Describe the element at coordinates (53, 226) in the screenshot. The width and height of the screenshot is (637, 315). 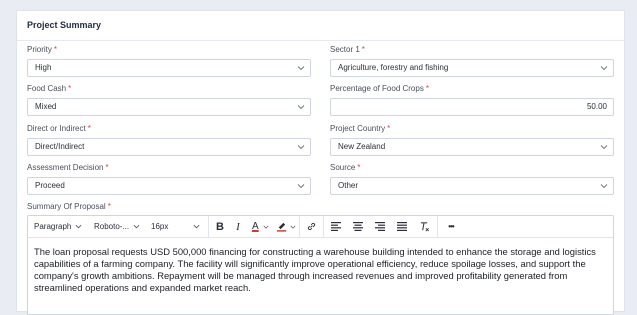
I see `paragraph-label: Paragraph` at that location.